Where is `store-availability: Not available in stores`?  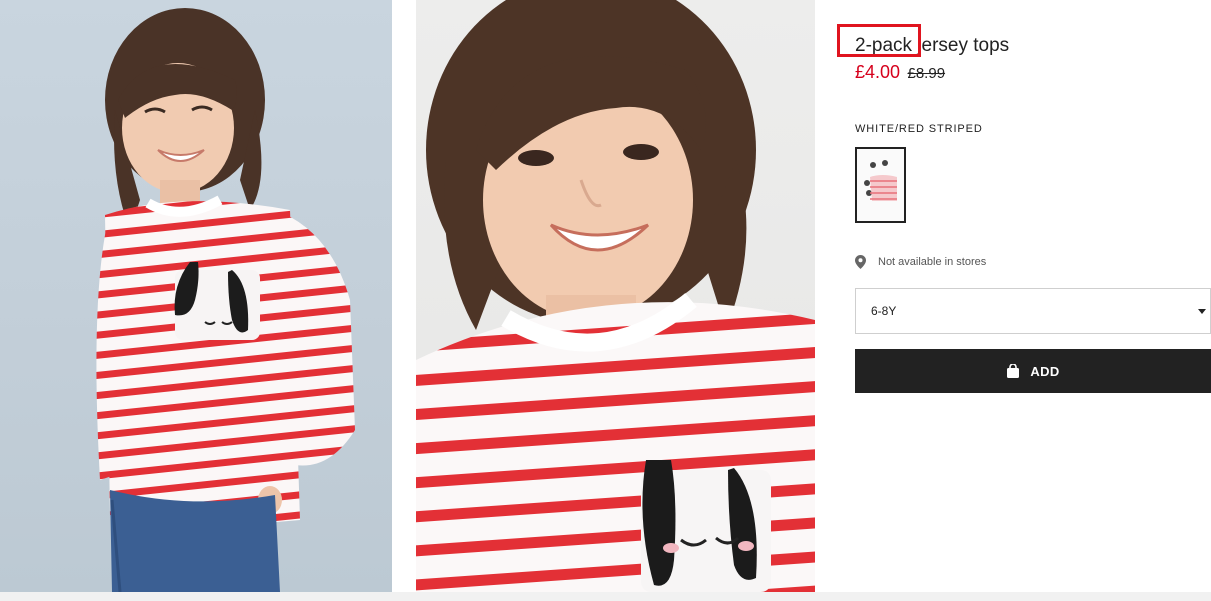
store-availability: Not available in stores is located at coordinates (920, 262).